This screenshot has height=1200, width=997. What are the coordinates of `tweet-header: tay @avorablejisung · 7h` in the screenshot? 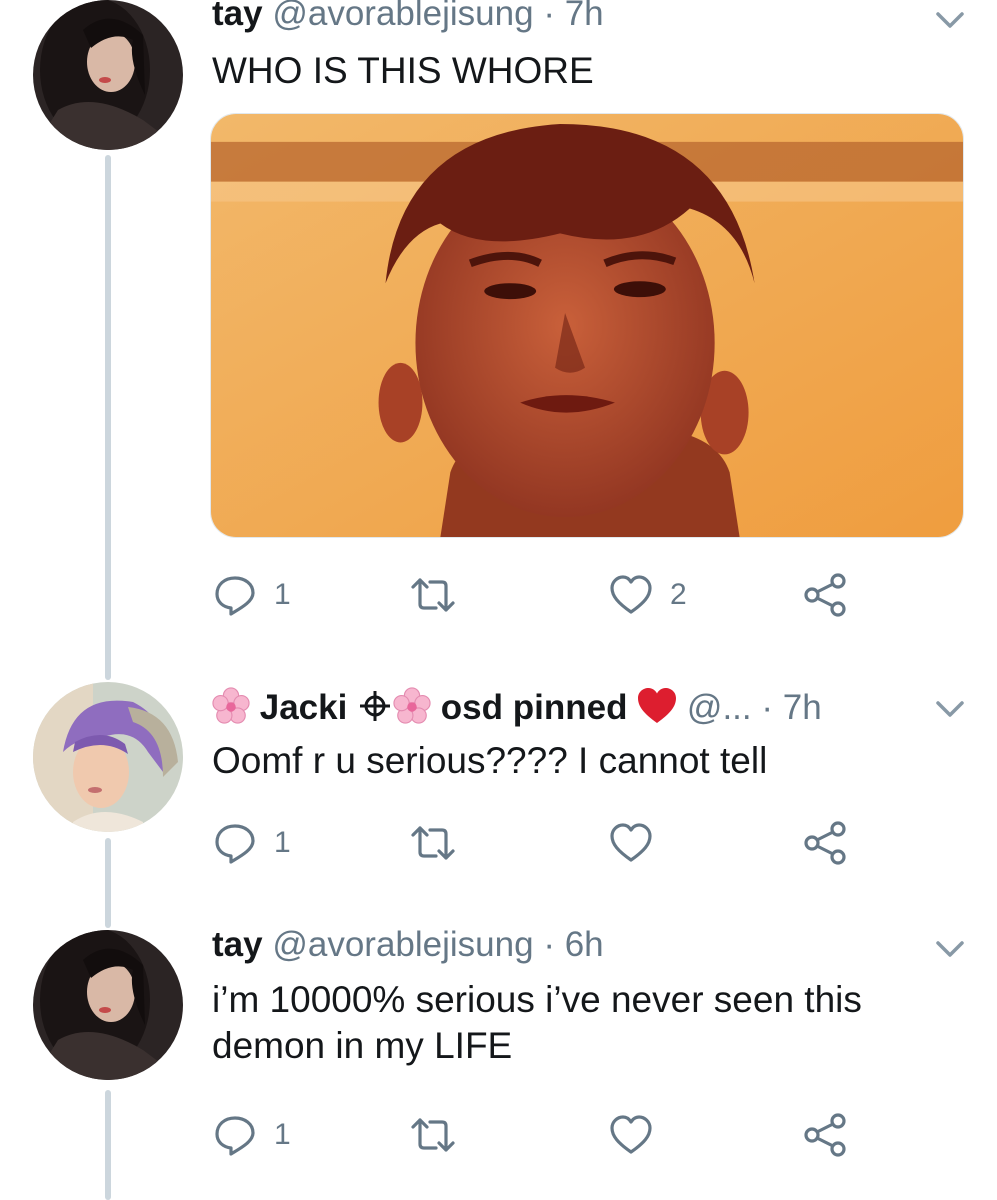 It's located at (408, 17).